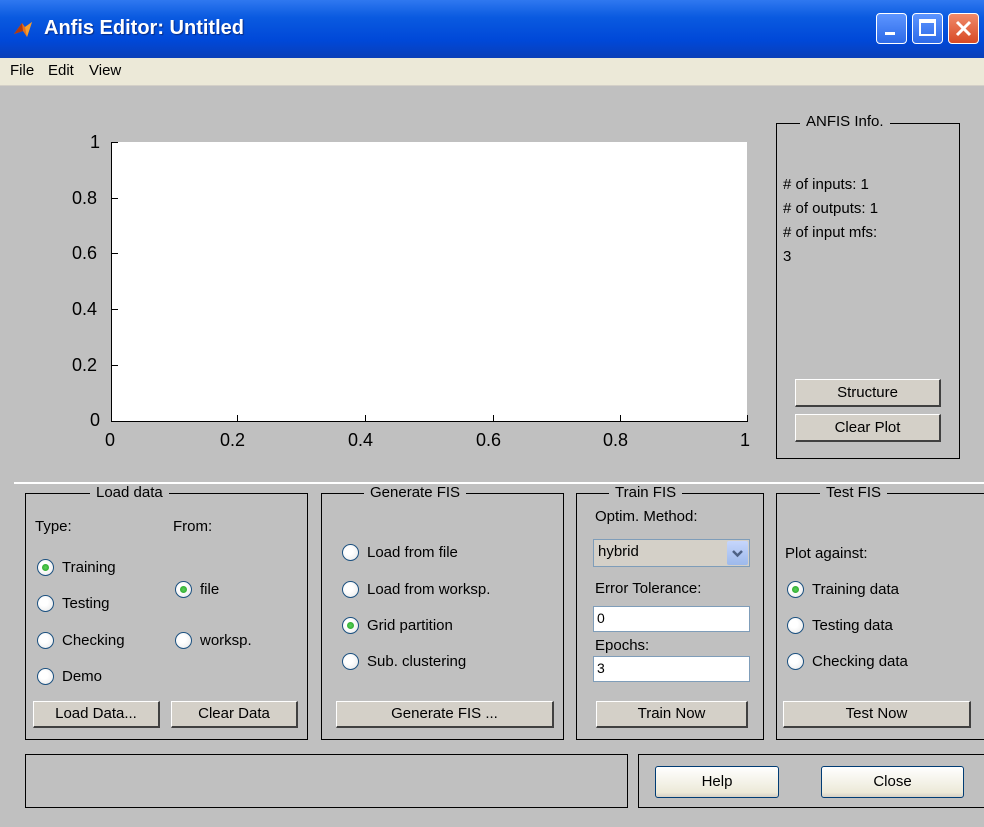 This screenshot has height=827, width=984. I want to click on window-title: Anfis Editor: Untitled, so click(144, 28).